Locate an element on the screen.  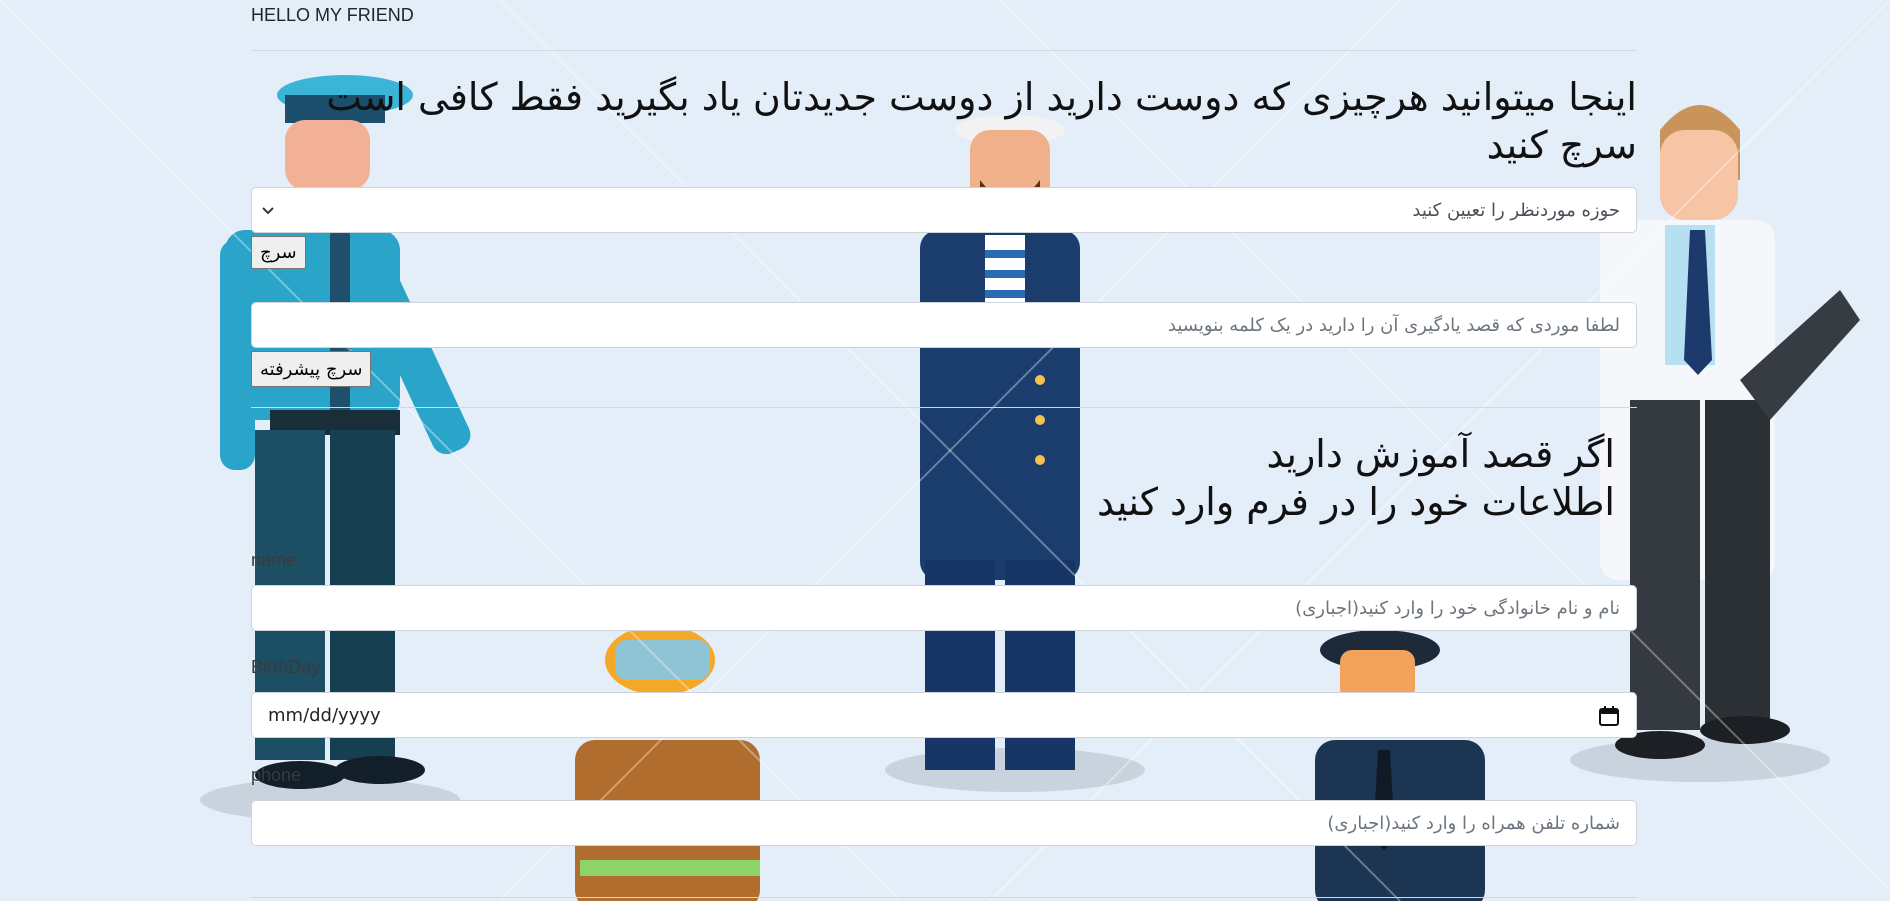
chevron-down-icon is located at coordinates (268, 211).